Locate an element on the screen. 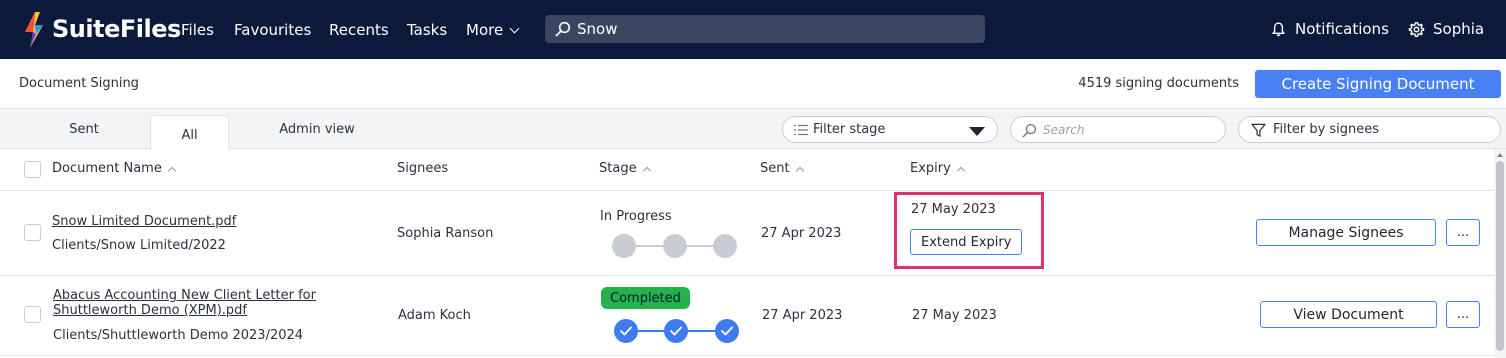 The height and width of the screenshot is (358, 1506). table-scrollbar is located at coordinates (1500, 253).